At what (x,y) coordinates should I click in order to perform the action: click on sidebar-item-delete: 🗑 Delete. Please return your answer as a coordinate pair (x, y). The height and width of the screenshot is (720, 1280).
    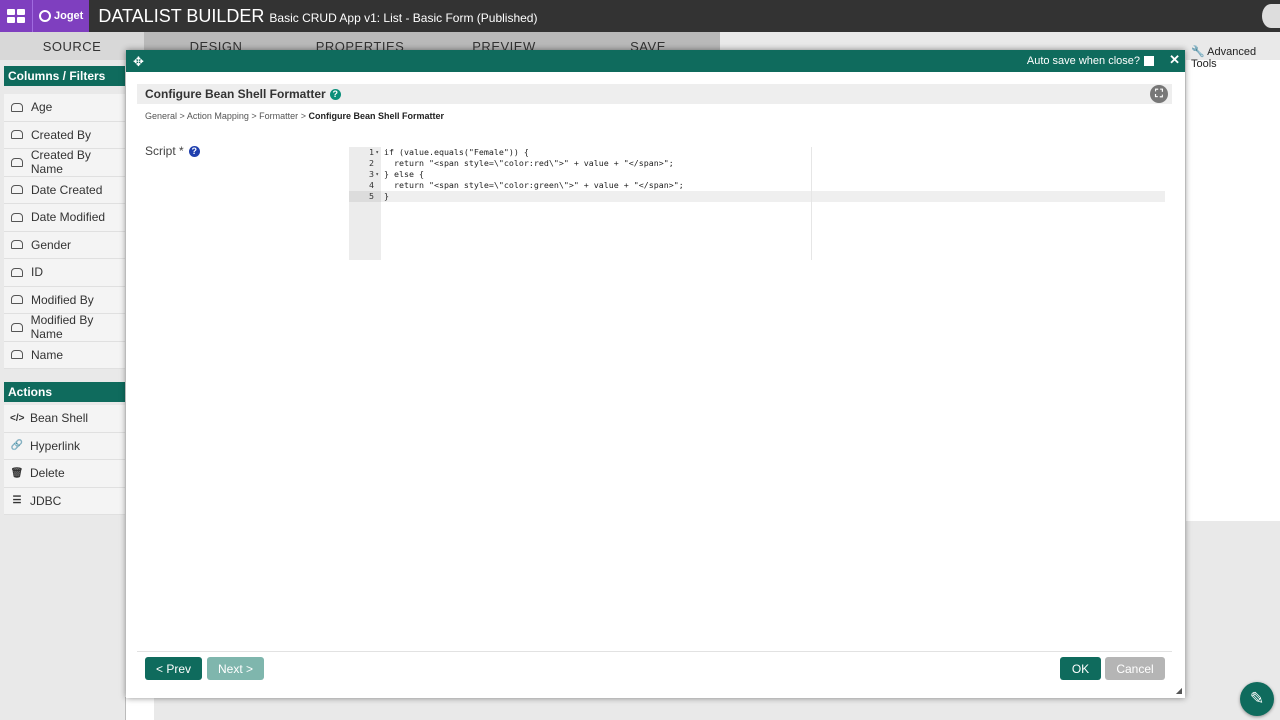
    Looking at the image, I should click on (64, 474).